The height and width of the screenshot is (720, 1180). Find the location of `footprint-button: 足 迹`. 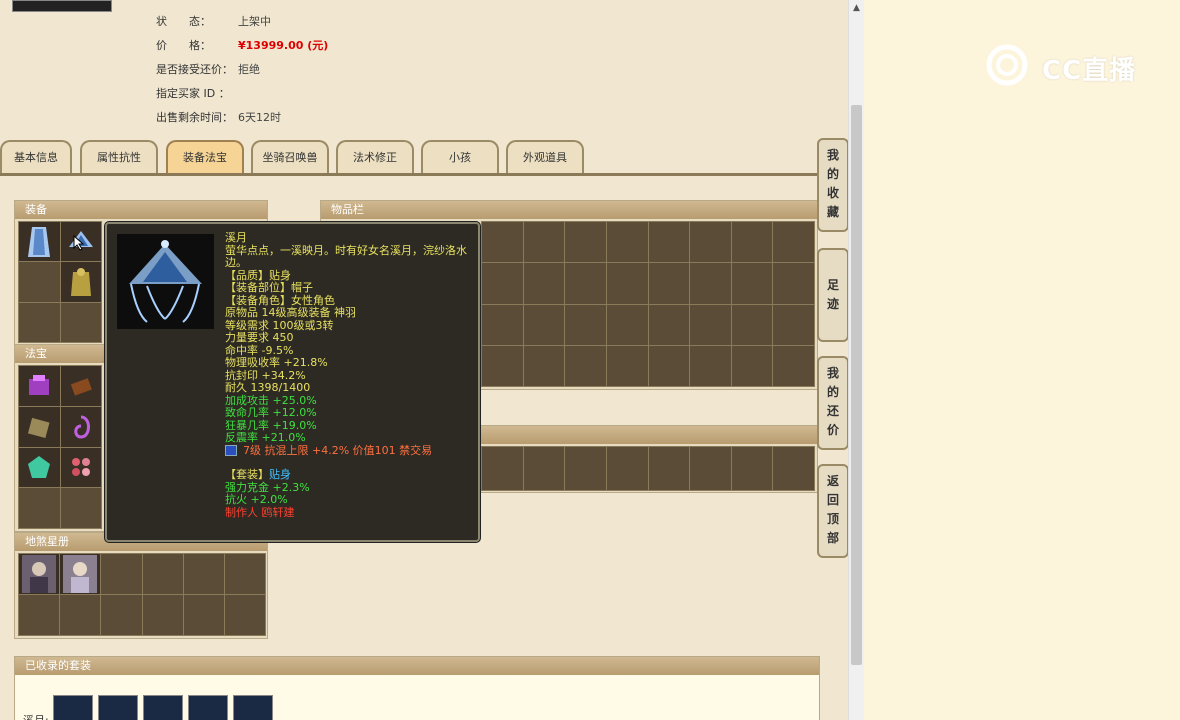

footprint-button: 足 迹 is located at coordinates (833, 295).